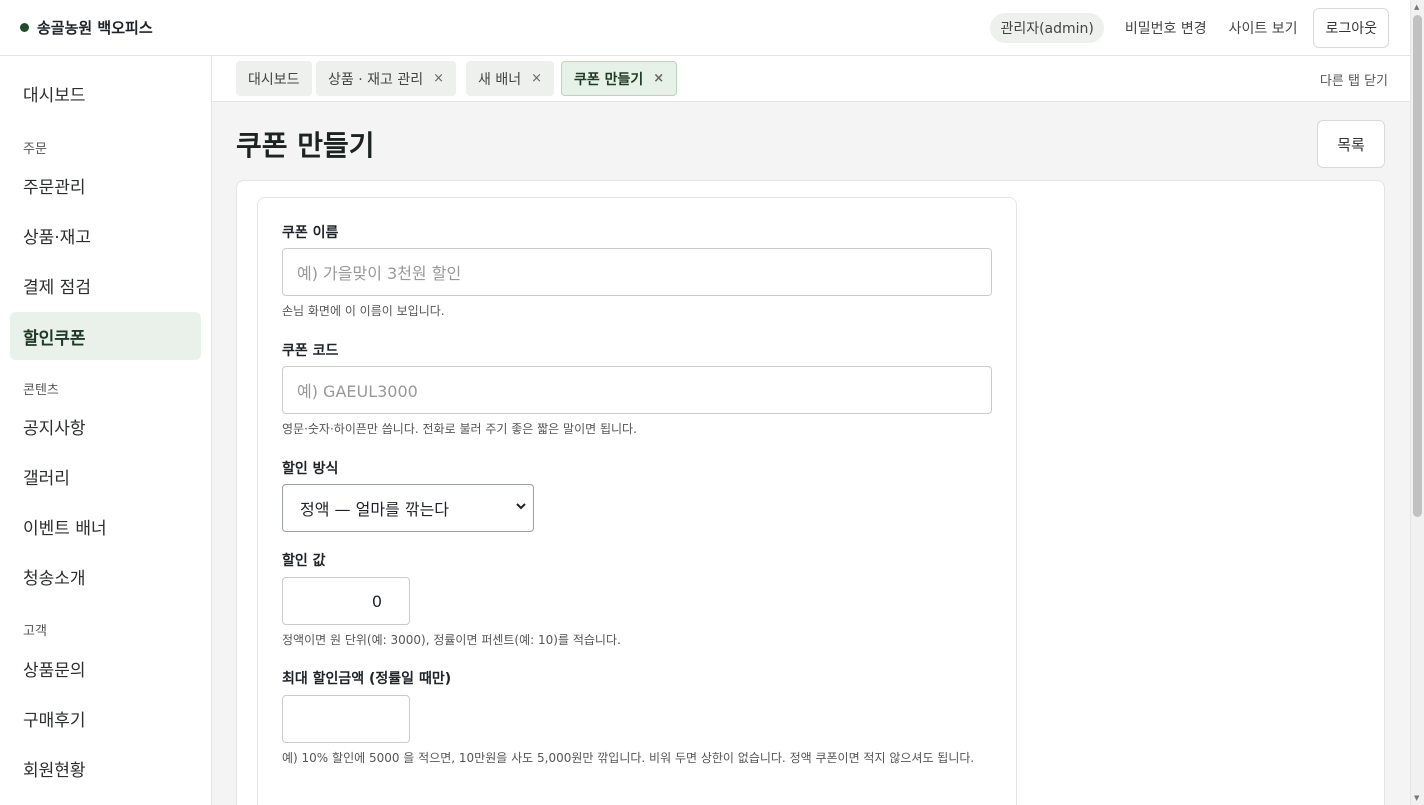 This screenshot has width=1424, height=805. Describe the element at coordinates (609, 79) in the screenshot. I see `tab-label: 쿠폰 만들기` at that location.